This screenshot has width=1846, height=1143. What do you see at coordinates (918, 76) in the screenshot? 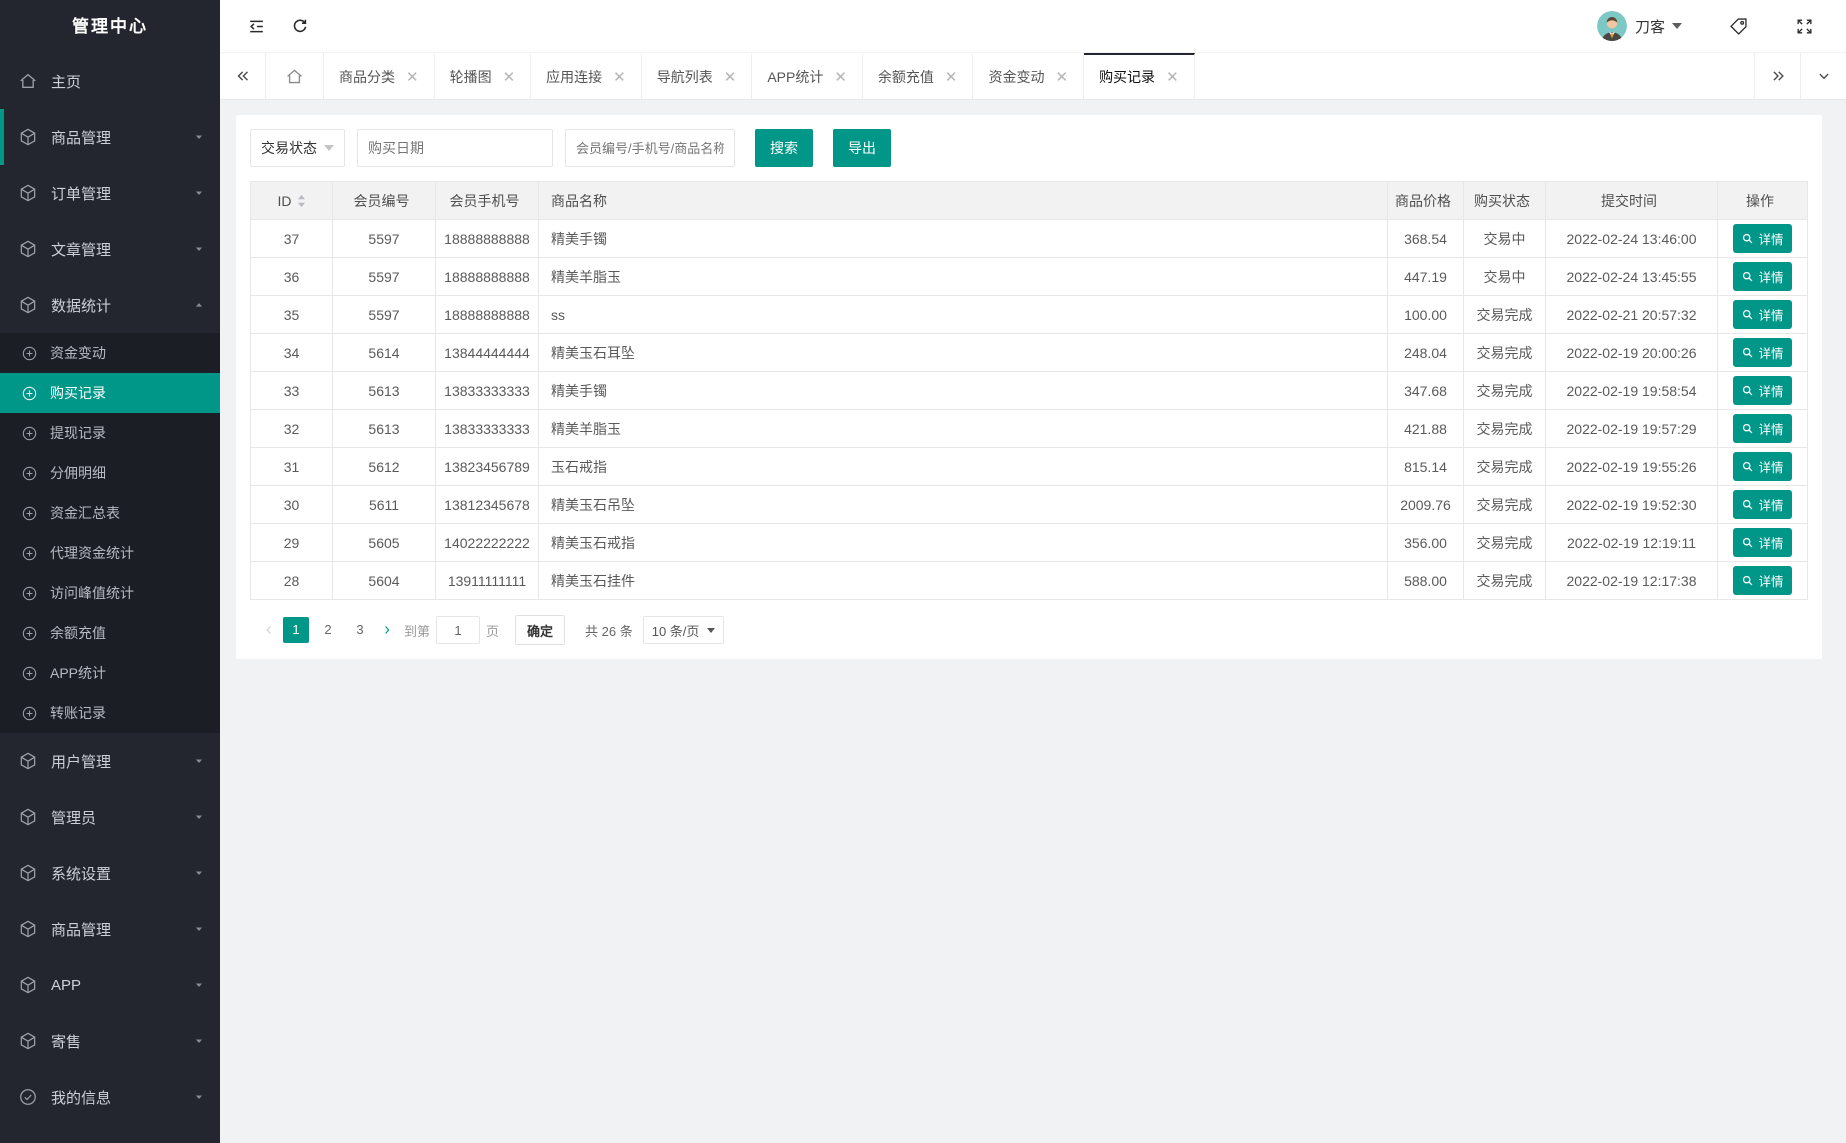
I see `tab: 余额充值 ✕` at bounding box center [918, 76].